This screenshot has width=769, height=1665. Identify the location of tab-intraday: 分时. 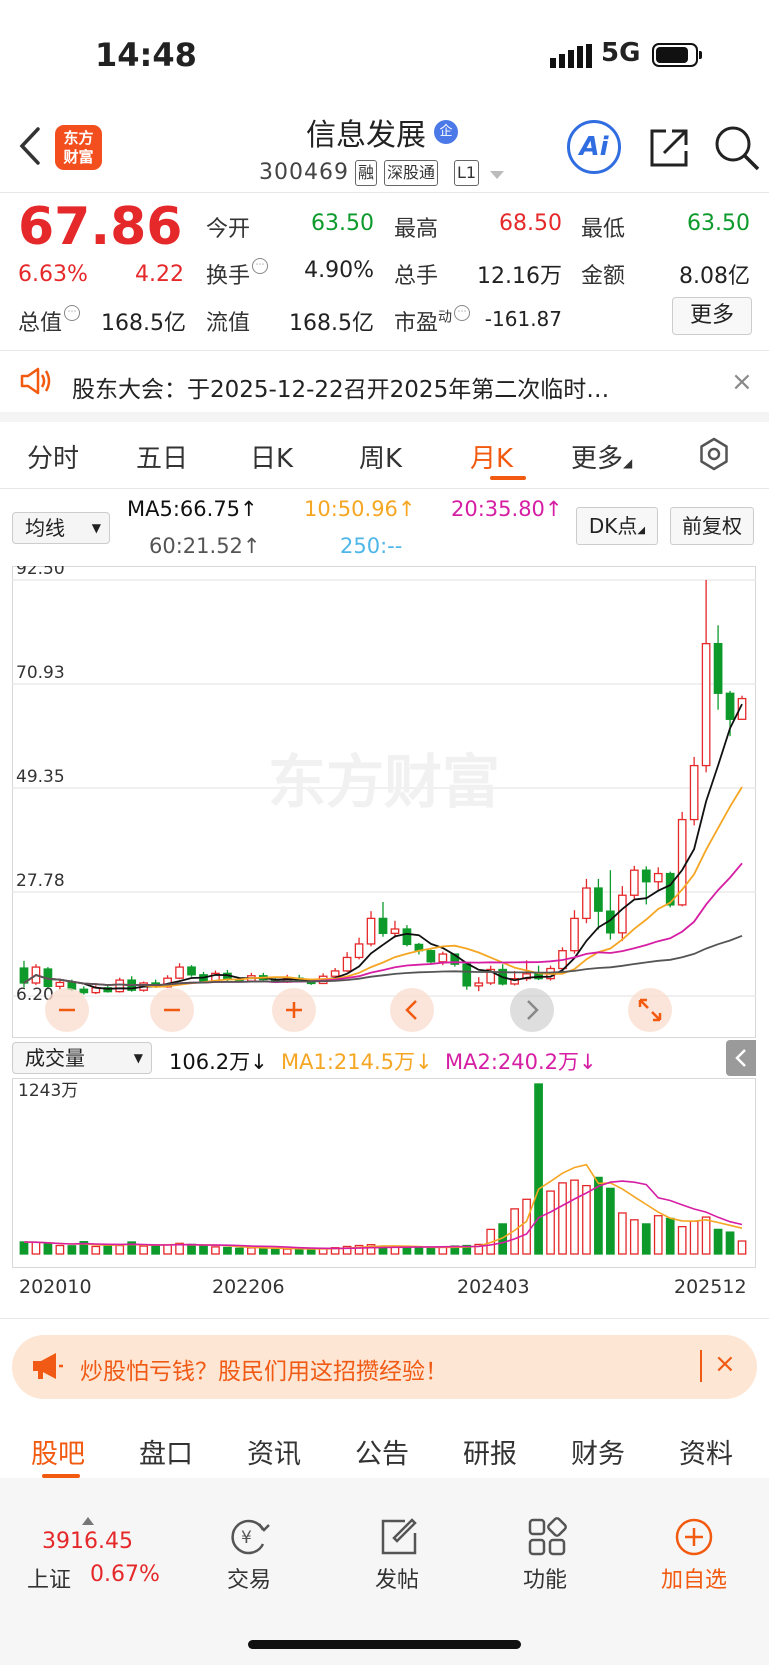
(53, 456).